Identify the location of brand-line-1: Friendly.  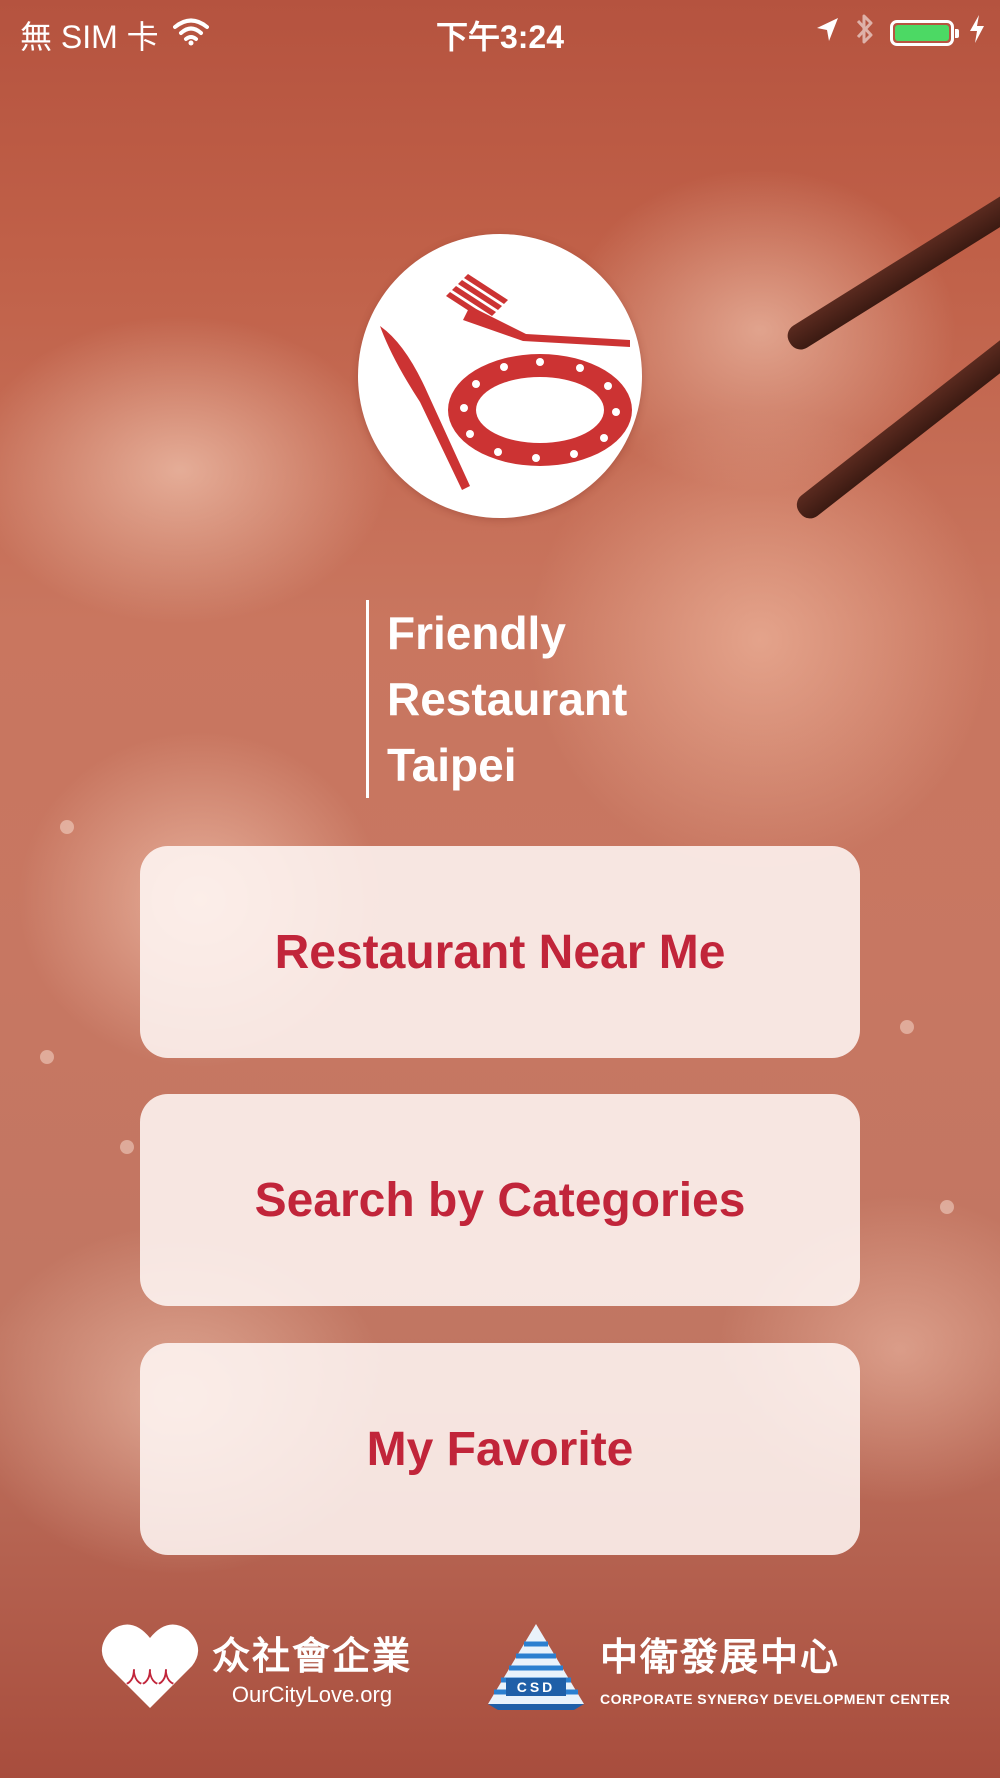
(476, 633).